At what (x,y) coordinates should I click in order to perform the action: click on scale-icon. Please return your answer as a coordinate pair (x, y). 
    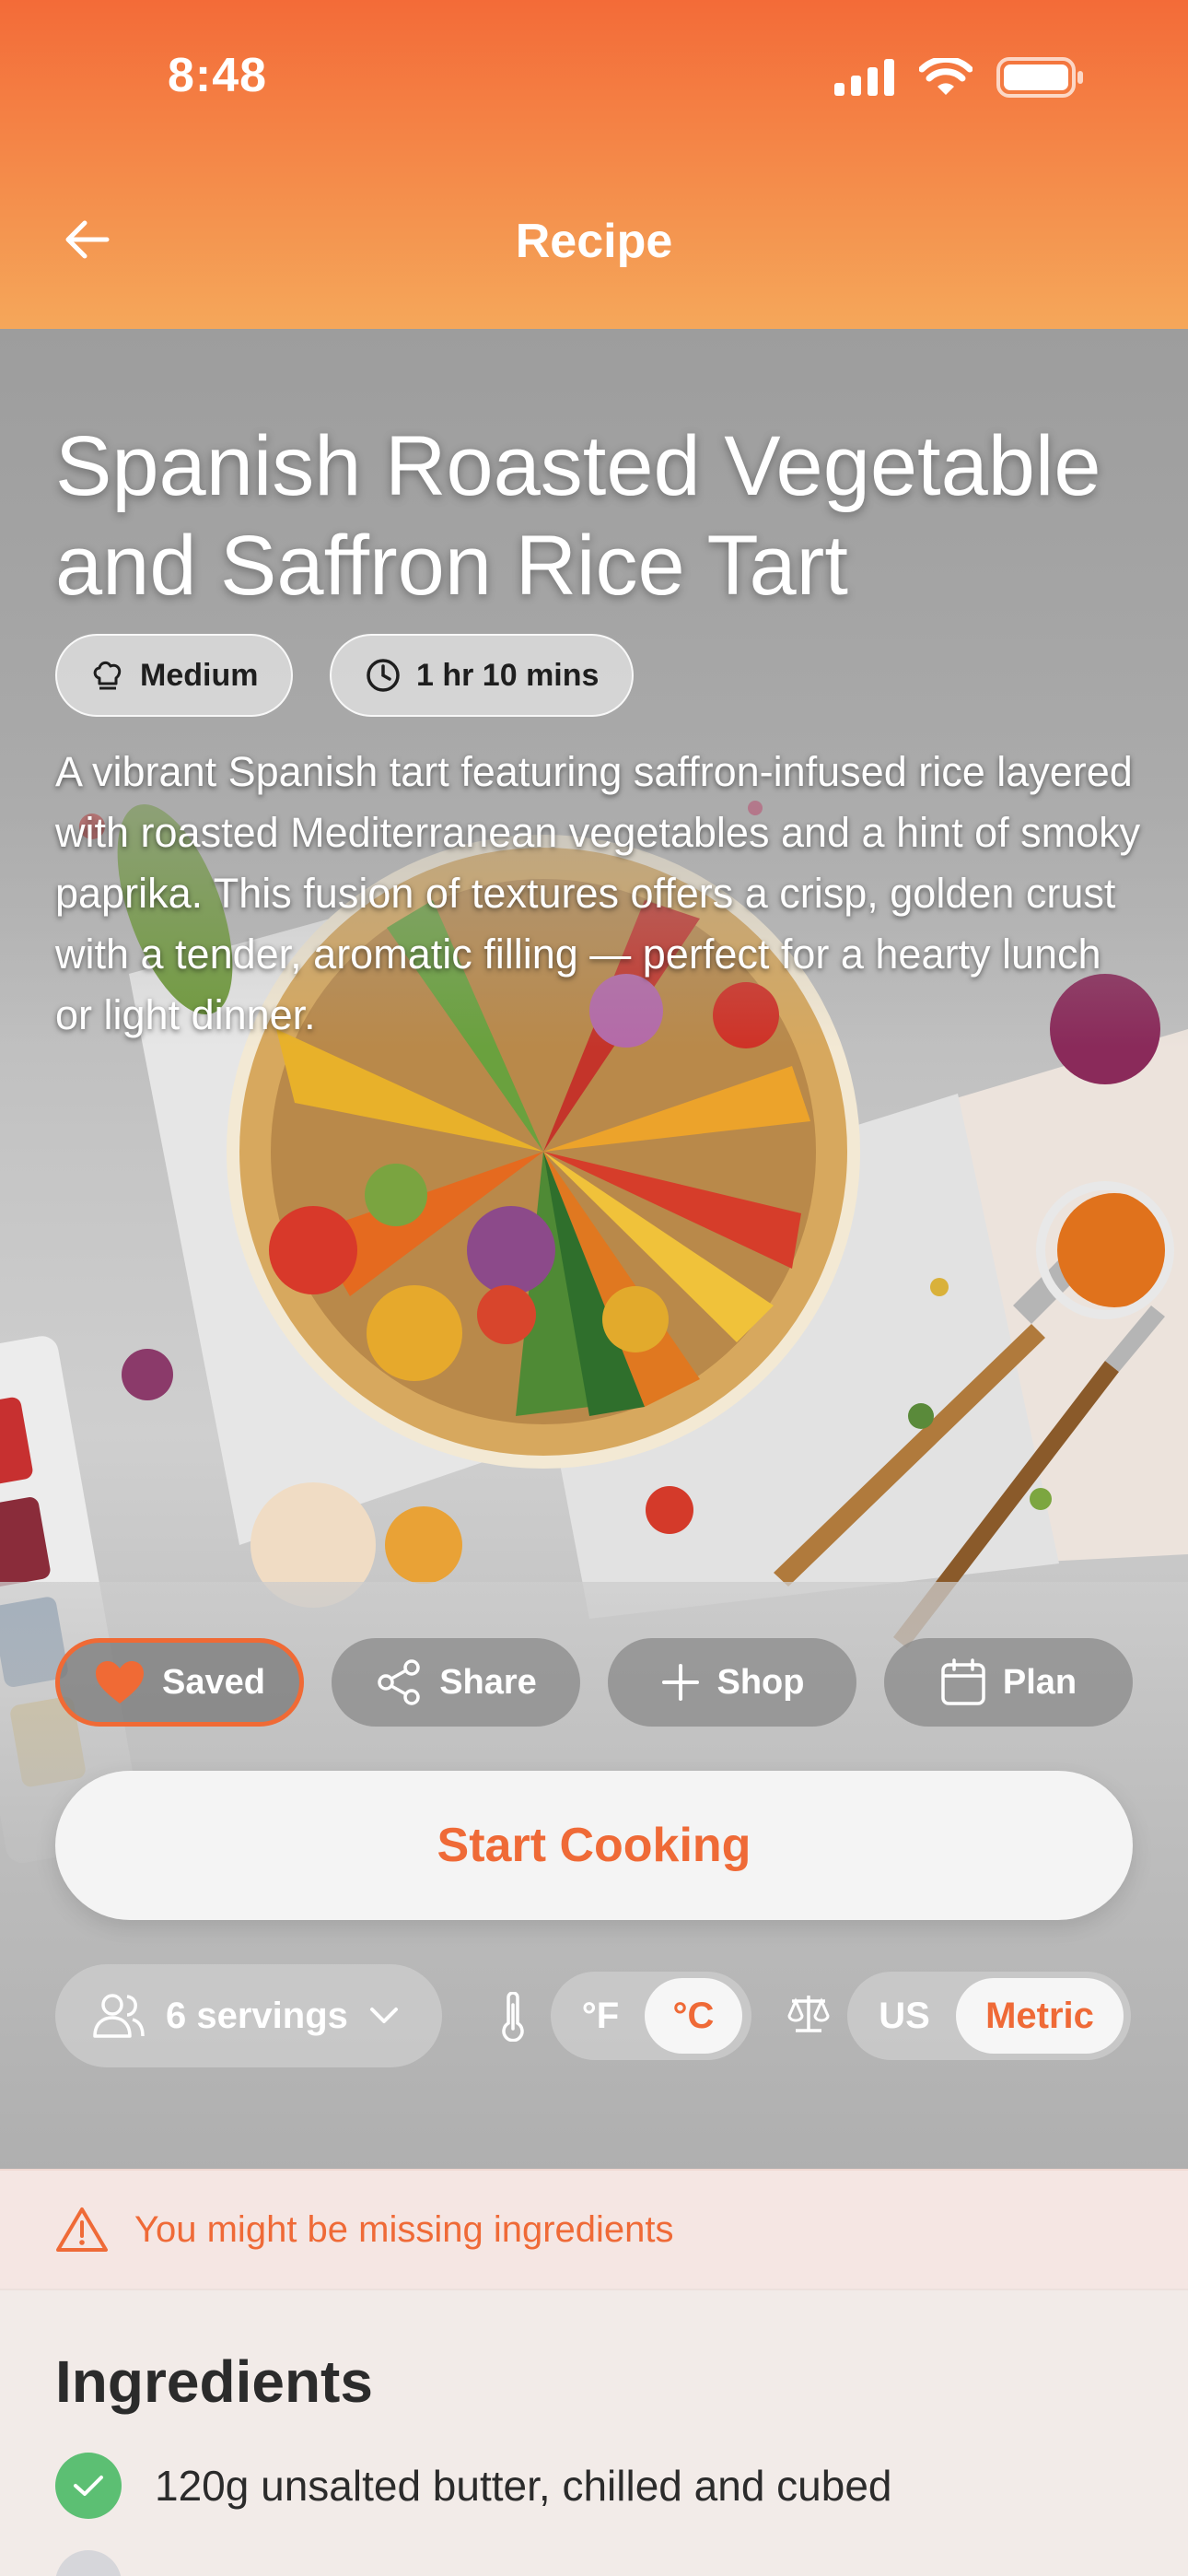
    Looking at the image, I should click on (808, 2014).